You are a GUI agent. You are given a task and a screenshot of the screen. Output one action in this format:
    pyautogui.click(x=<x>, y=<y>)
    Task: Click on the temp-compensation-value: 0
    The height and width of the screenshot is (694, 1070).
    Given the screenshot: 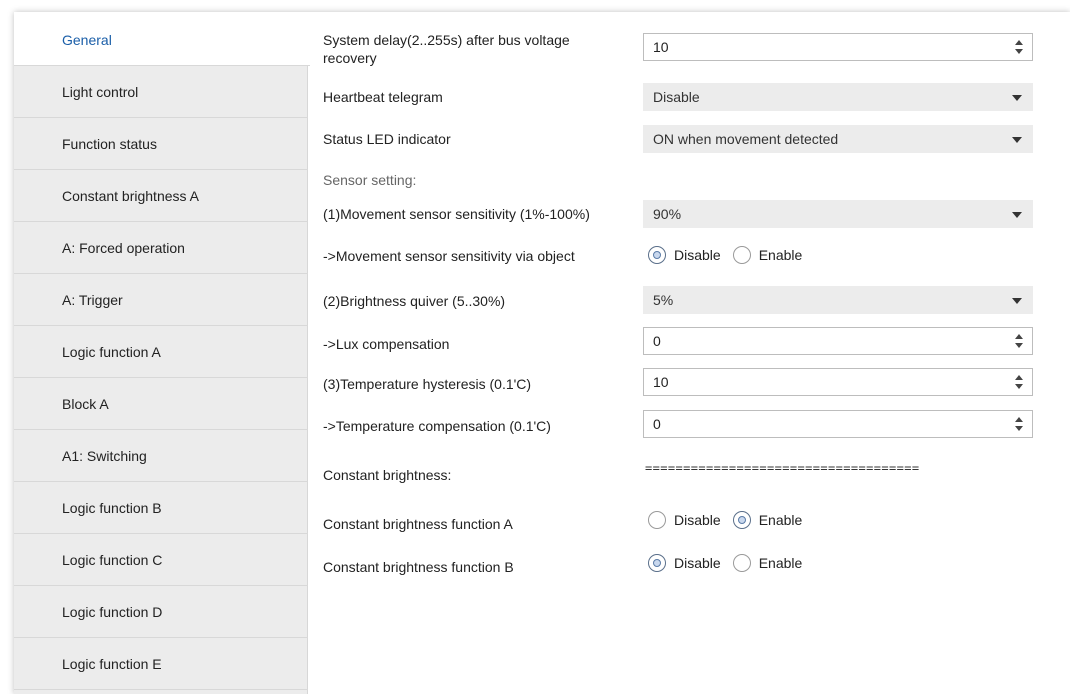 What is the action you would take?
    pyautogui.click(x=657, y=424)
    